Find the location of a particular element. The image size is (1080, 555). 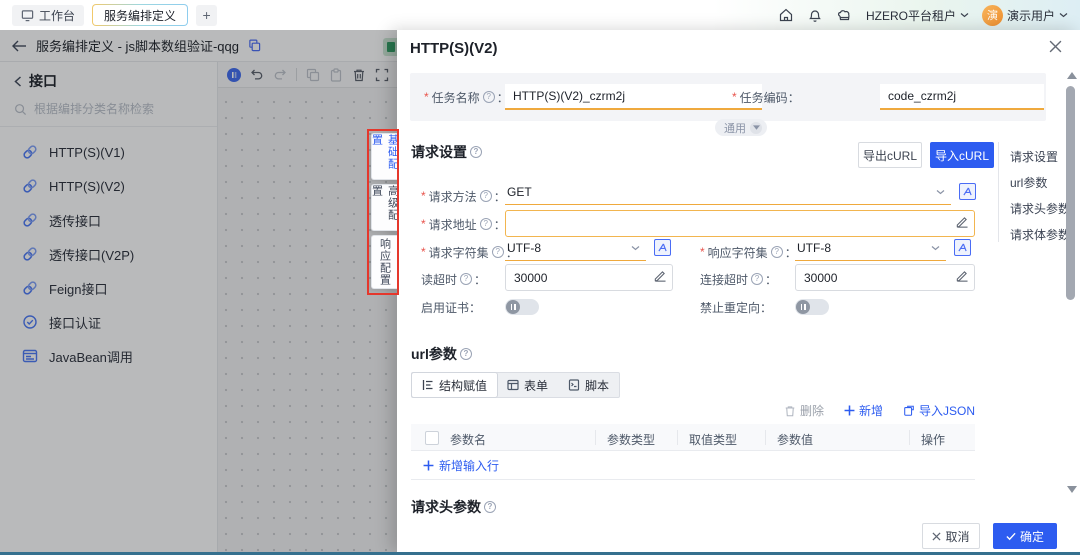

scrollbar-down-arrow is located at coordinates (1072, 489).